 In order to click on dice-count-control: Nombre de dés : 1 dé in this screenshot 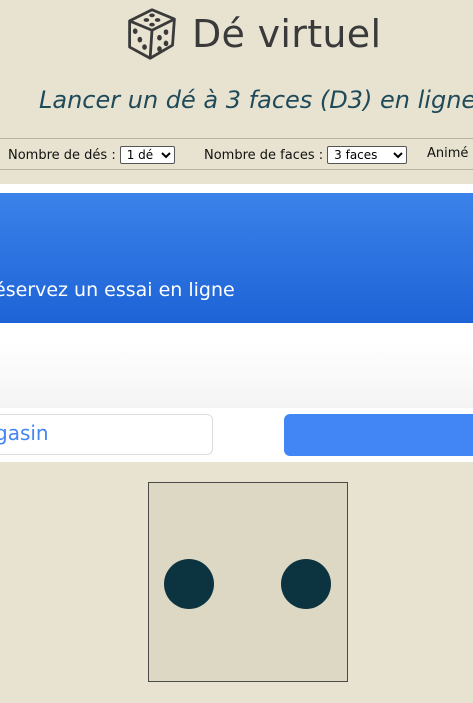, I will do `click(91, 155)`.